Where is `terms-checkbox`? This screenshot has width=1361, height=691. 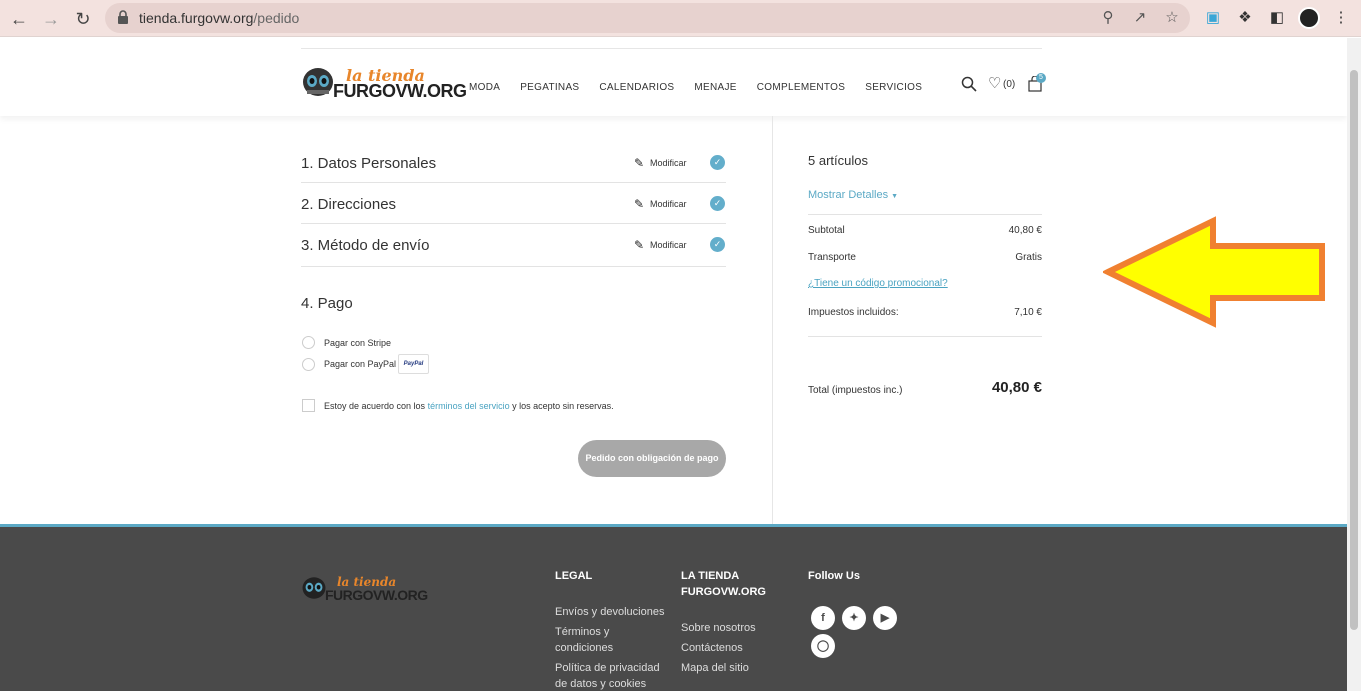
terms-checkbox is located at coordinates (308, 405).